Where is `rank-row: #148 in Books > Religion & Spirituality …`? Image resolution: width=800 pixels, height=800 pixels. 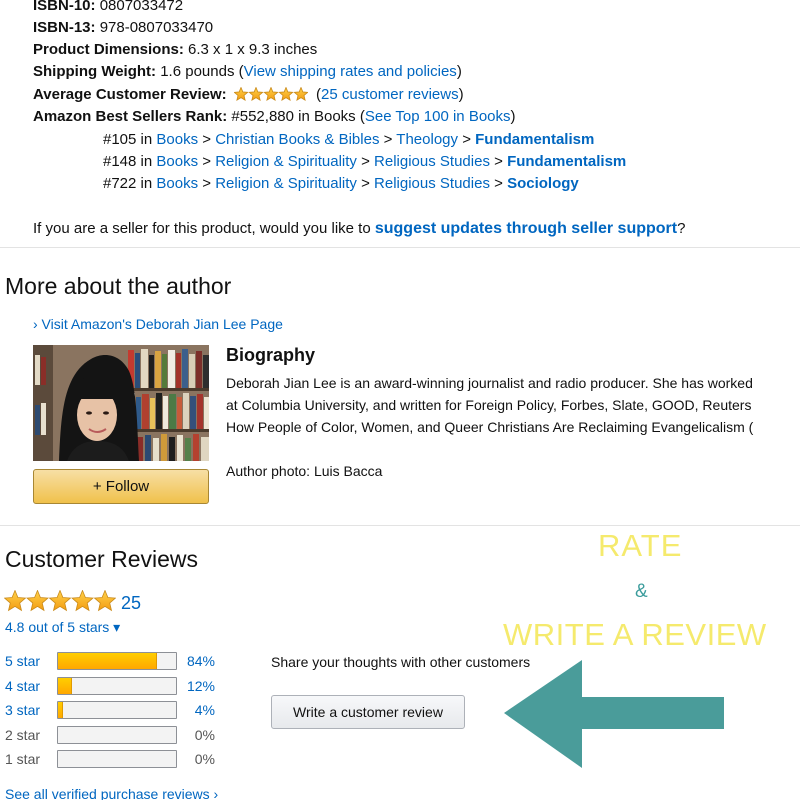
rank-row: #148 in Books > Religion & Spirituality … is located at coordinates (364, 162).